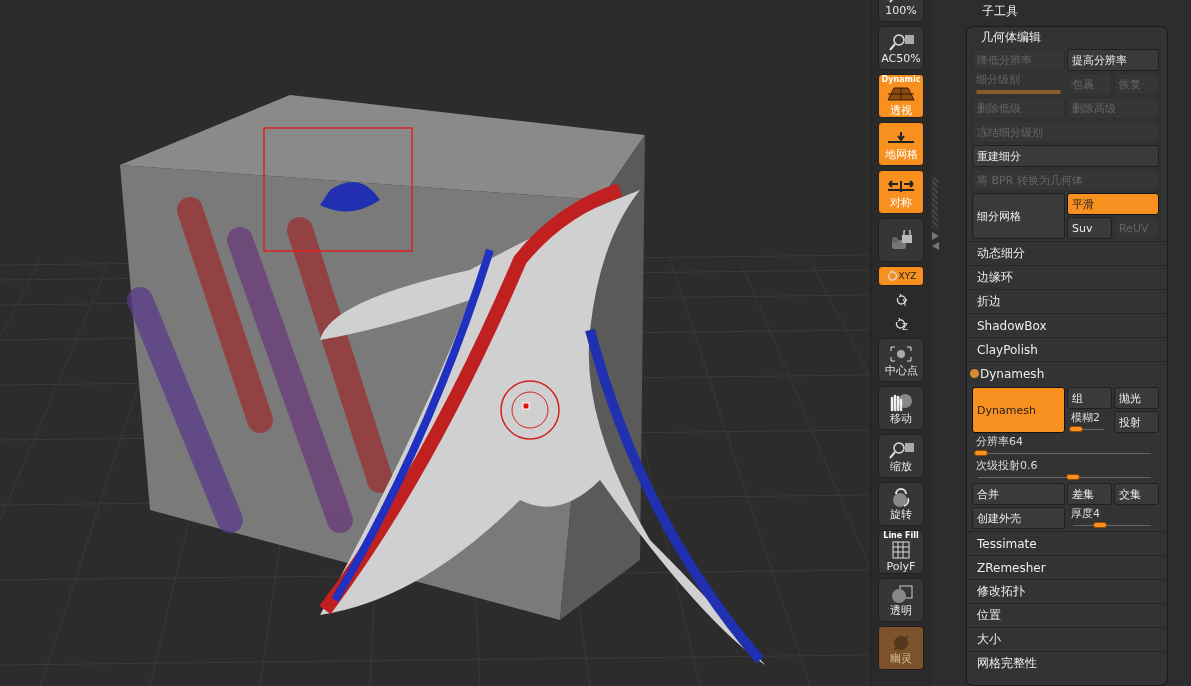  I want to click on panel-button: 平滑, so click(1113, 204).